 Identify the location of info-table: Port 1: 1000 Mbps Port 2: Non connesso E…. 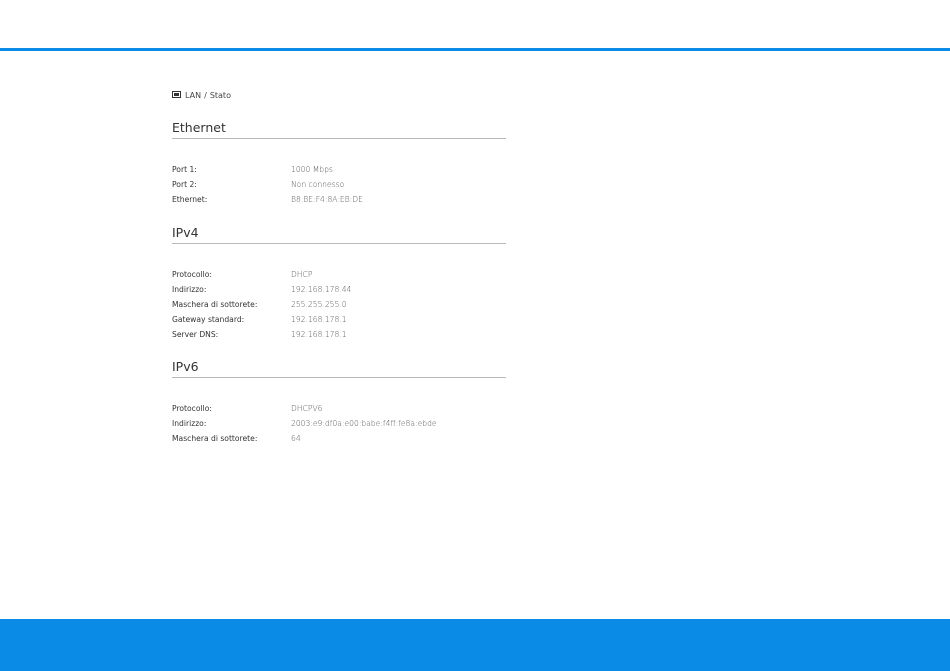
(339, 184).